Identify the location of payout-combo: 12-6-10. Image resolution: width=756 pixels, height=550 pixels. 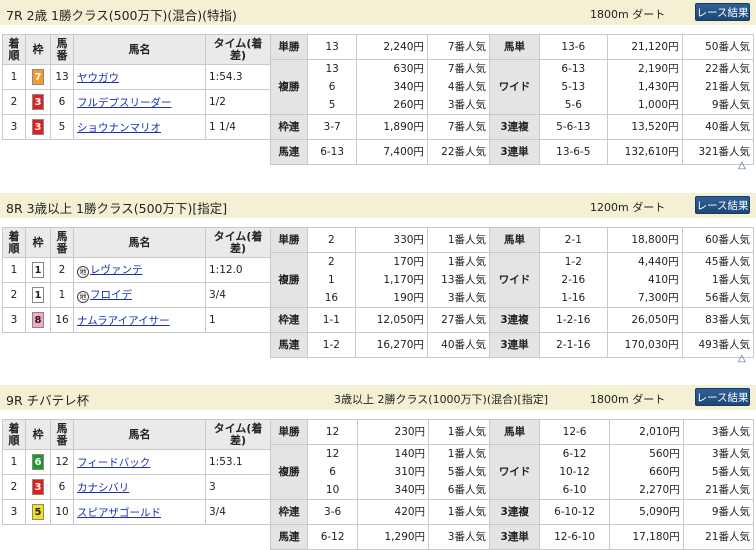
(575, 537).